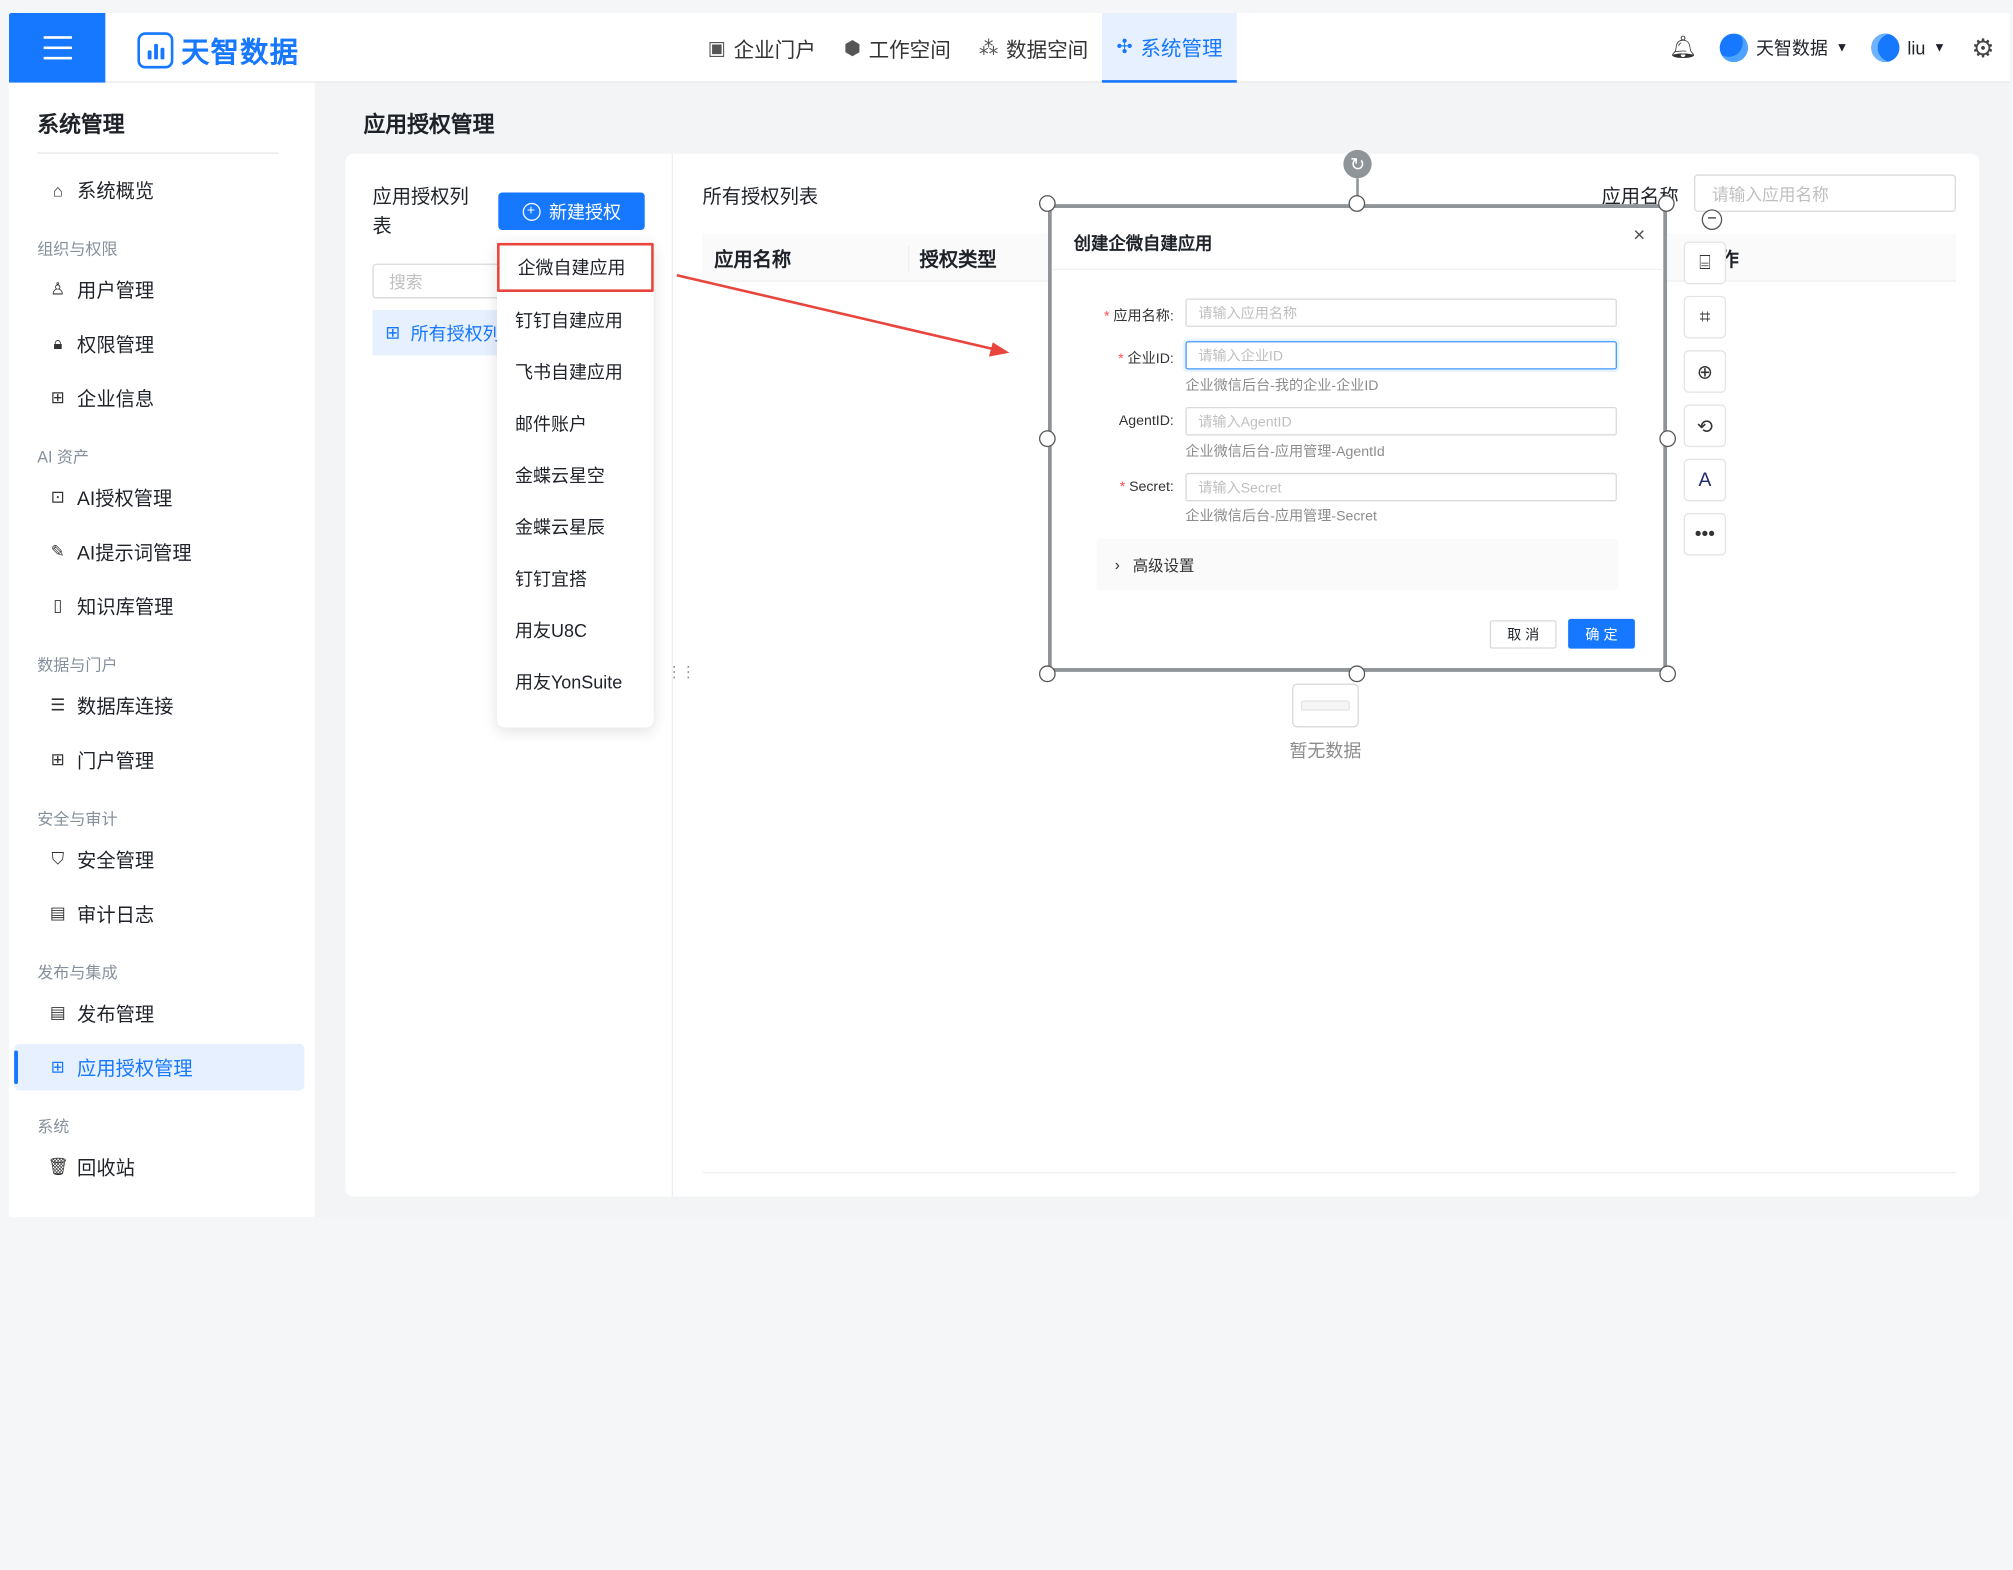  I want to click on sidebar-item-overview: ⌂ 系统概览, so click(159, 190).